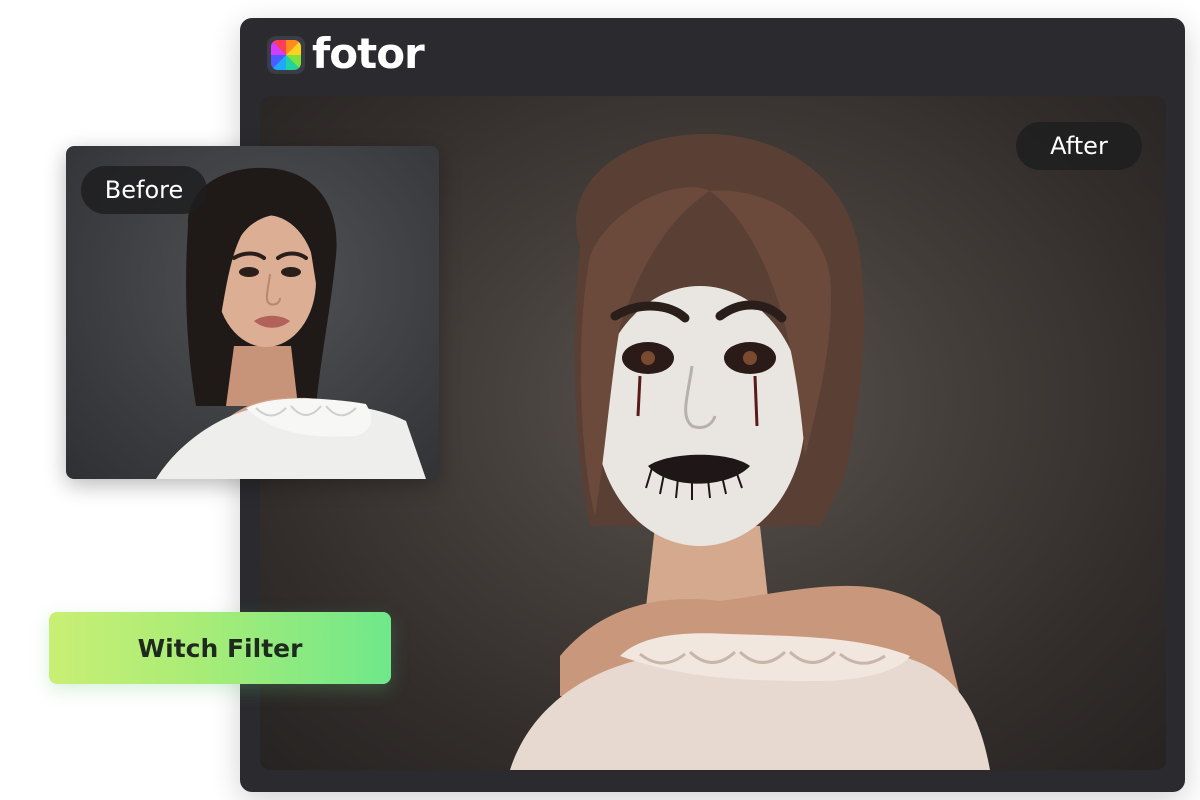 The height and width of the screenshot is (800, 1200). What do you see at coordinates (220, 648) in the screenshot?
I see `witch-filter-button: Witch Filter` at bounding box center [220, 648].